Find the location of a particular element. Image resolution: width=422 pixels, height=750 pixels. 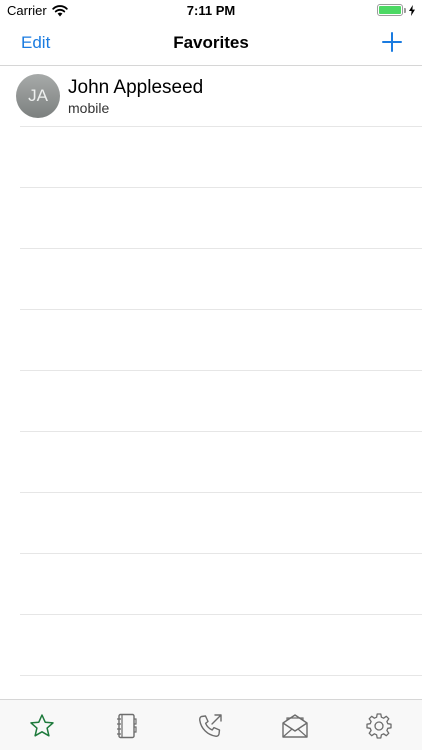

envelope-open-icon is located at coordinates (295, 726).